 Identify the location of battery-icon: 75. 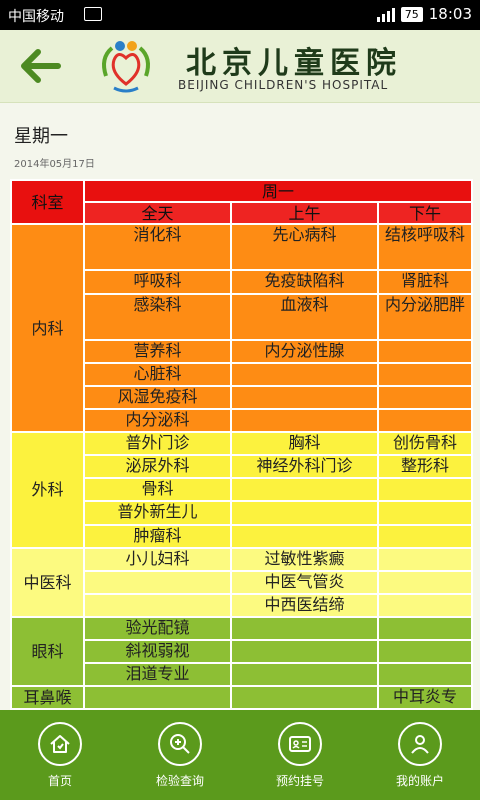
(411, 14).